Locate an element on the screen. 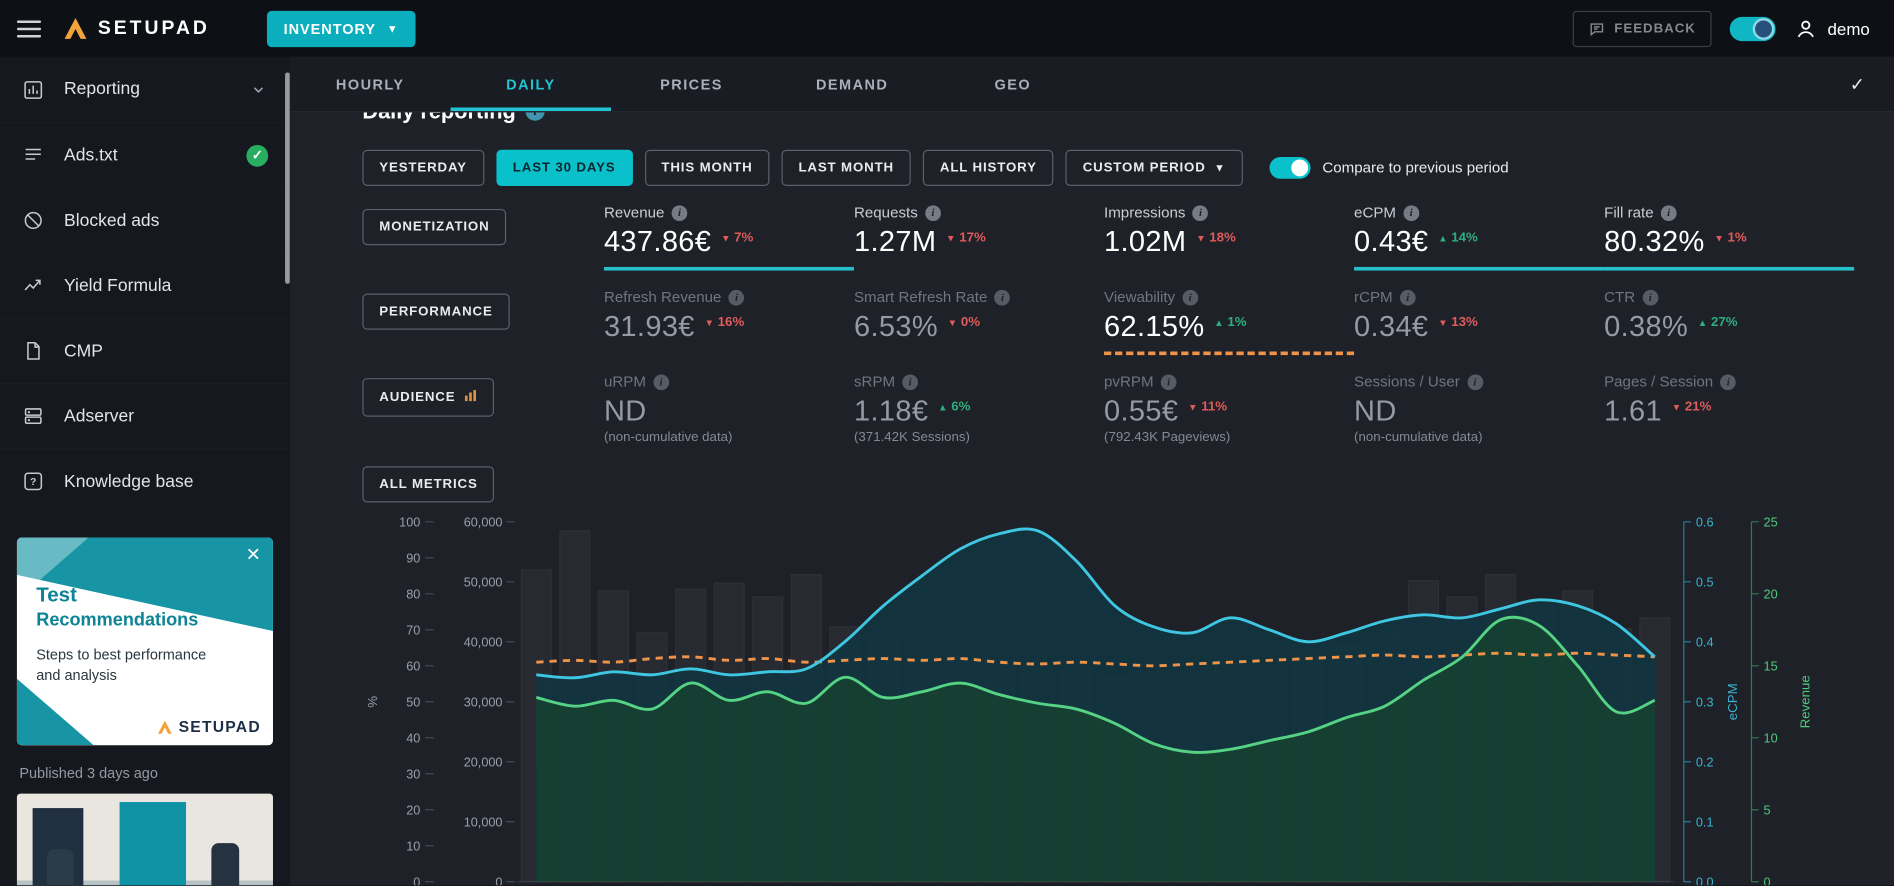 Image resolution: width=1894 pixels, height=886 pixels. metric-ecpm: eCPM i 0.43€ ▲ 14% is located at coordinates (1479, 237).